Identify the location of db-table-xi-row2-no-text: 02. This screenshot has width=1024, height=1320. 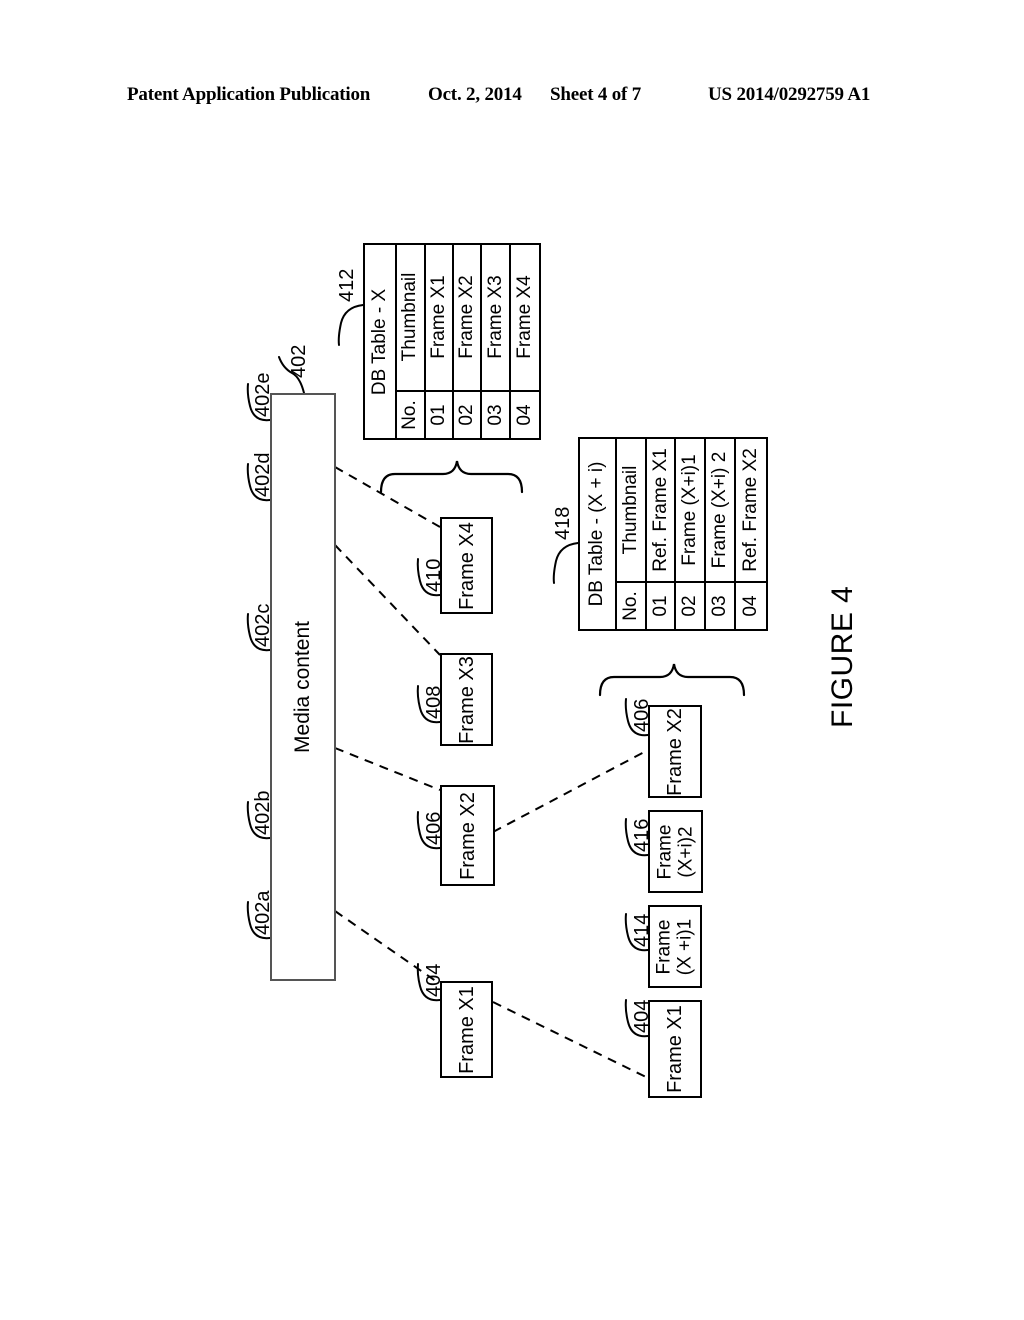
(690, 606).